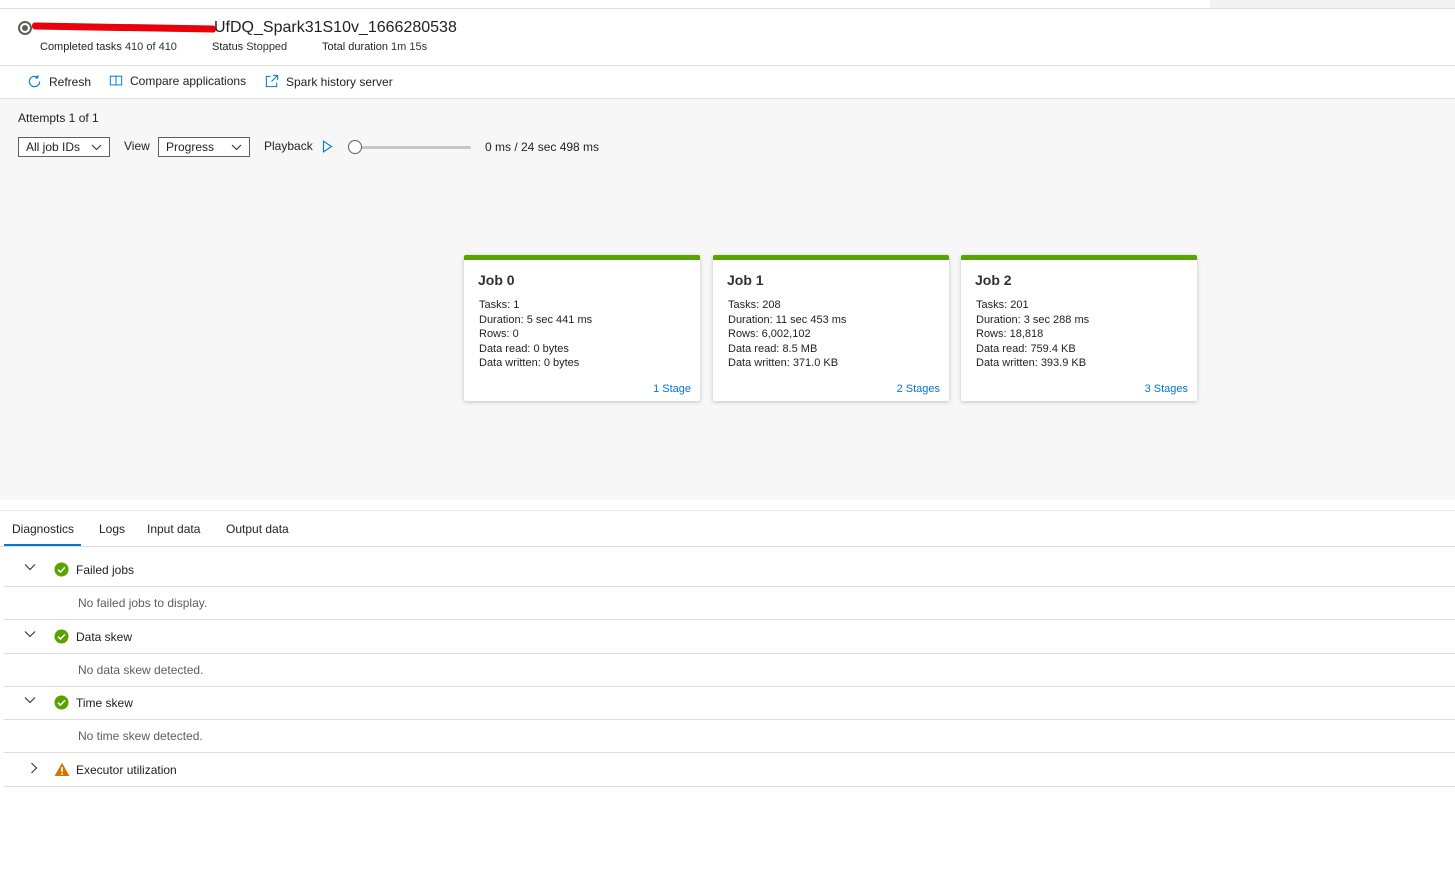  Describe the element at coordinates (288, 146) in the screenshot. I see `playback-label: Playback` at that location.